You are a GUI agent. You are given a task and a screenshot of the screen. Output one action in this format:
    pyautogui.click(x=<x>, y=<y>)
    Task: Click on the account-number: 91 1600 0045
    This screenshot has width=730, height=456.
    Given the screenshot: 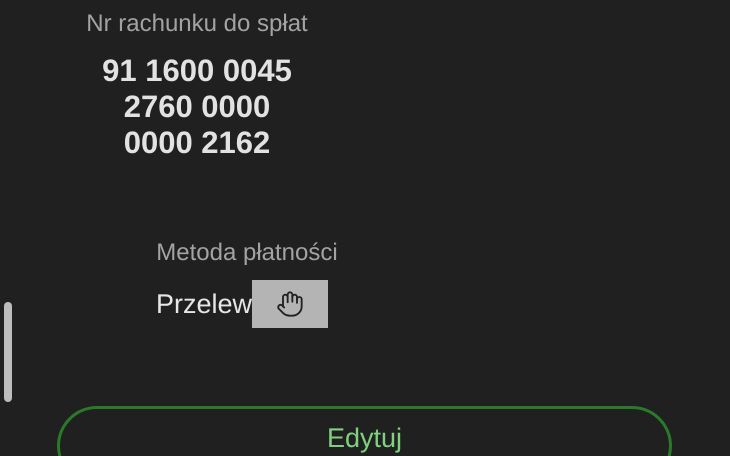 What is the action you would take?
    pyautogui.click(x=197, y=71)
    